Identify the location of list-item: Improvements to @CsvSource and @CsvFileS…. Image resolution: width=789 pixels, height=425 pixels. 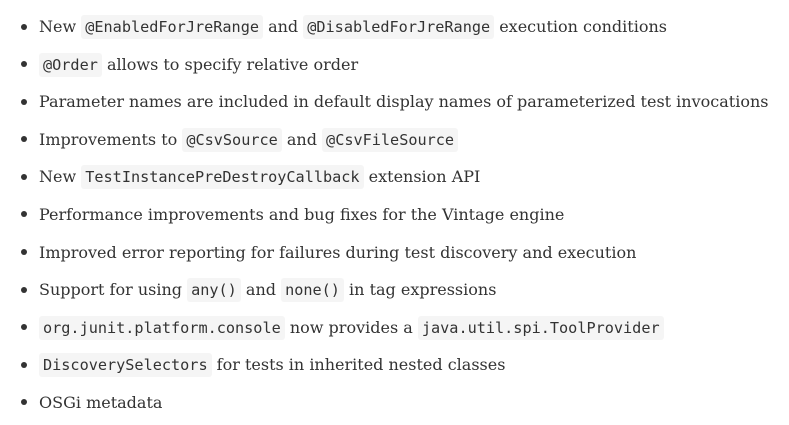
(394, 140).